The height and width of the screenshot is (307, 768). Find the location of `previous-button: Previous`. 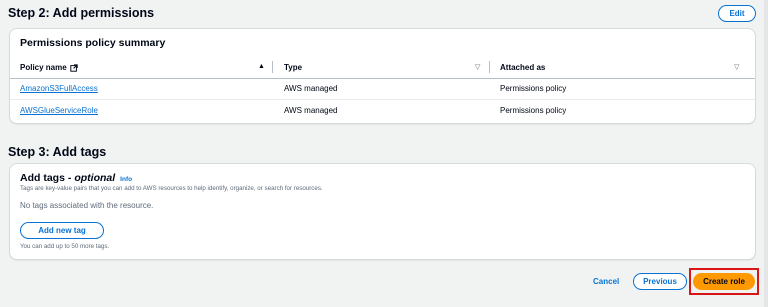

previous-button: Previous is located at coordinates (660, 281).